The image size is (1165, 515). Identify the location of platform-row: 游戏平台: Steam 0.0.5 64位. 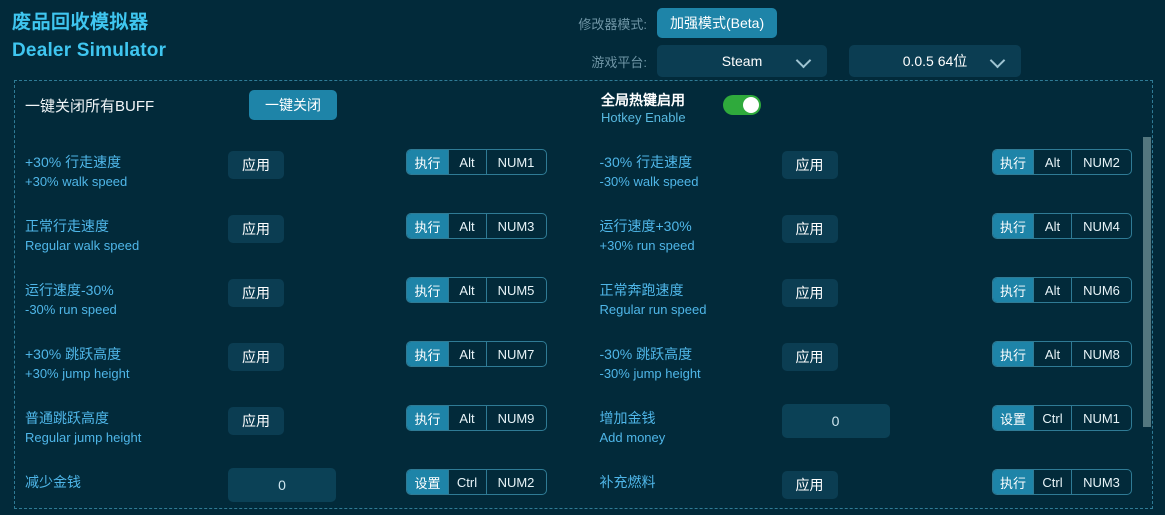
(865, 61).